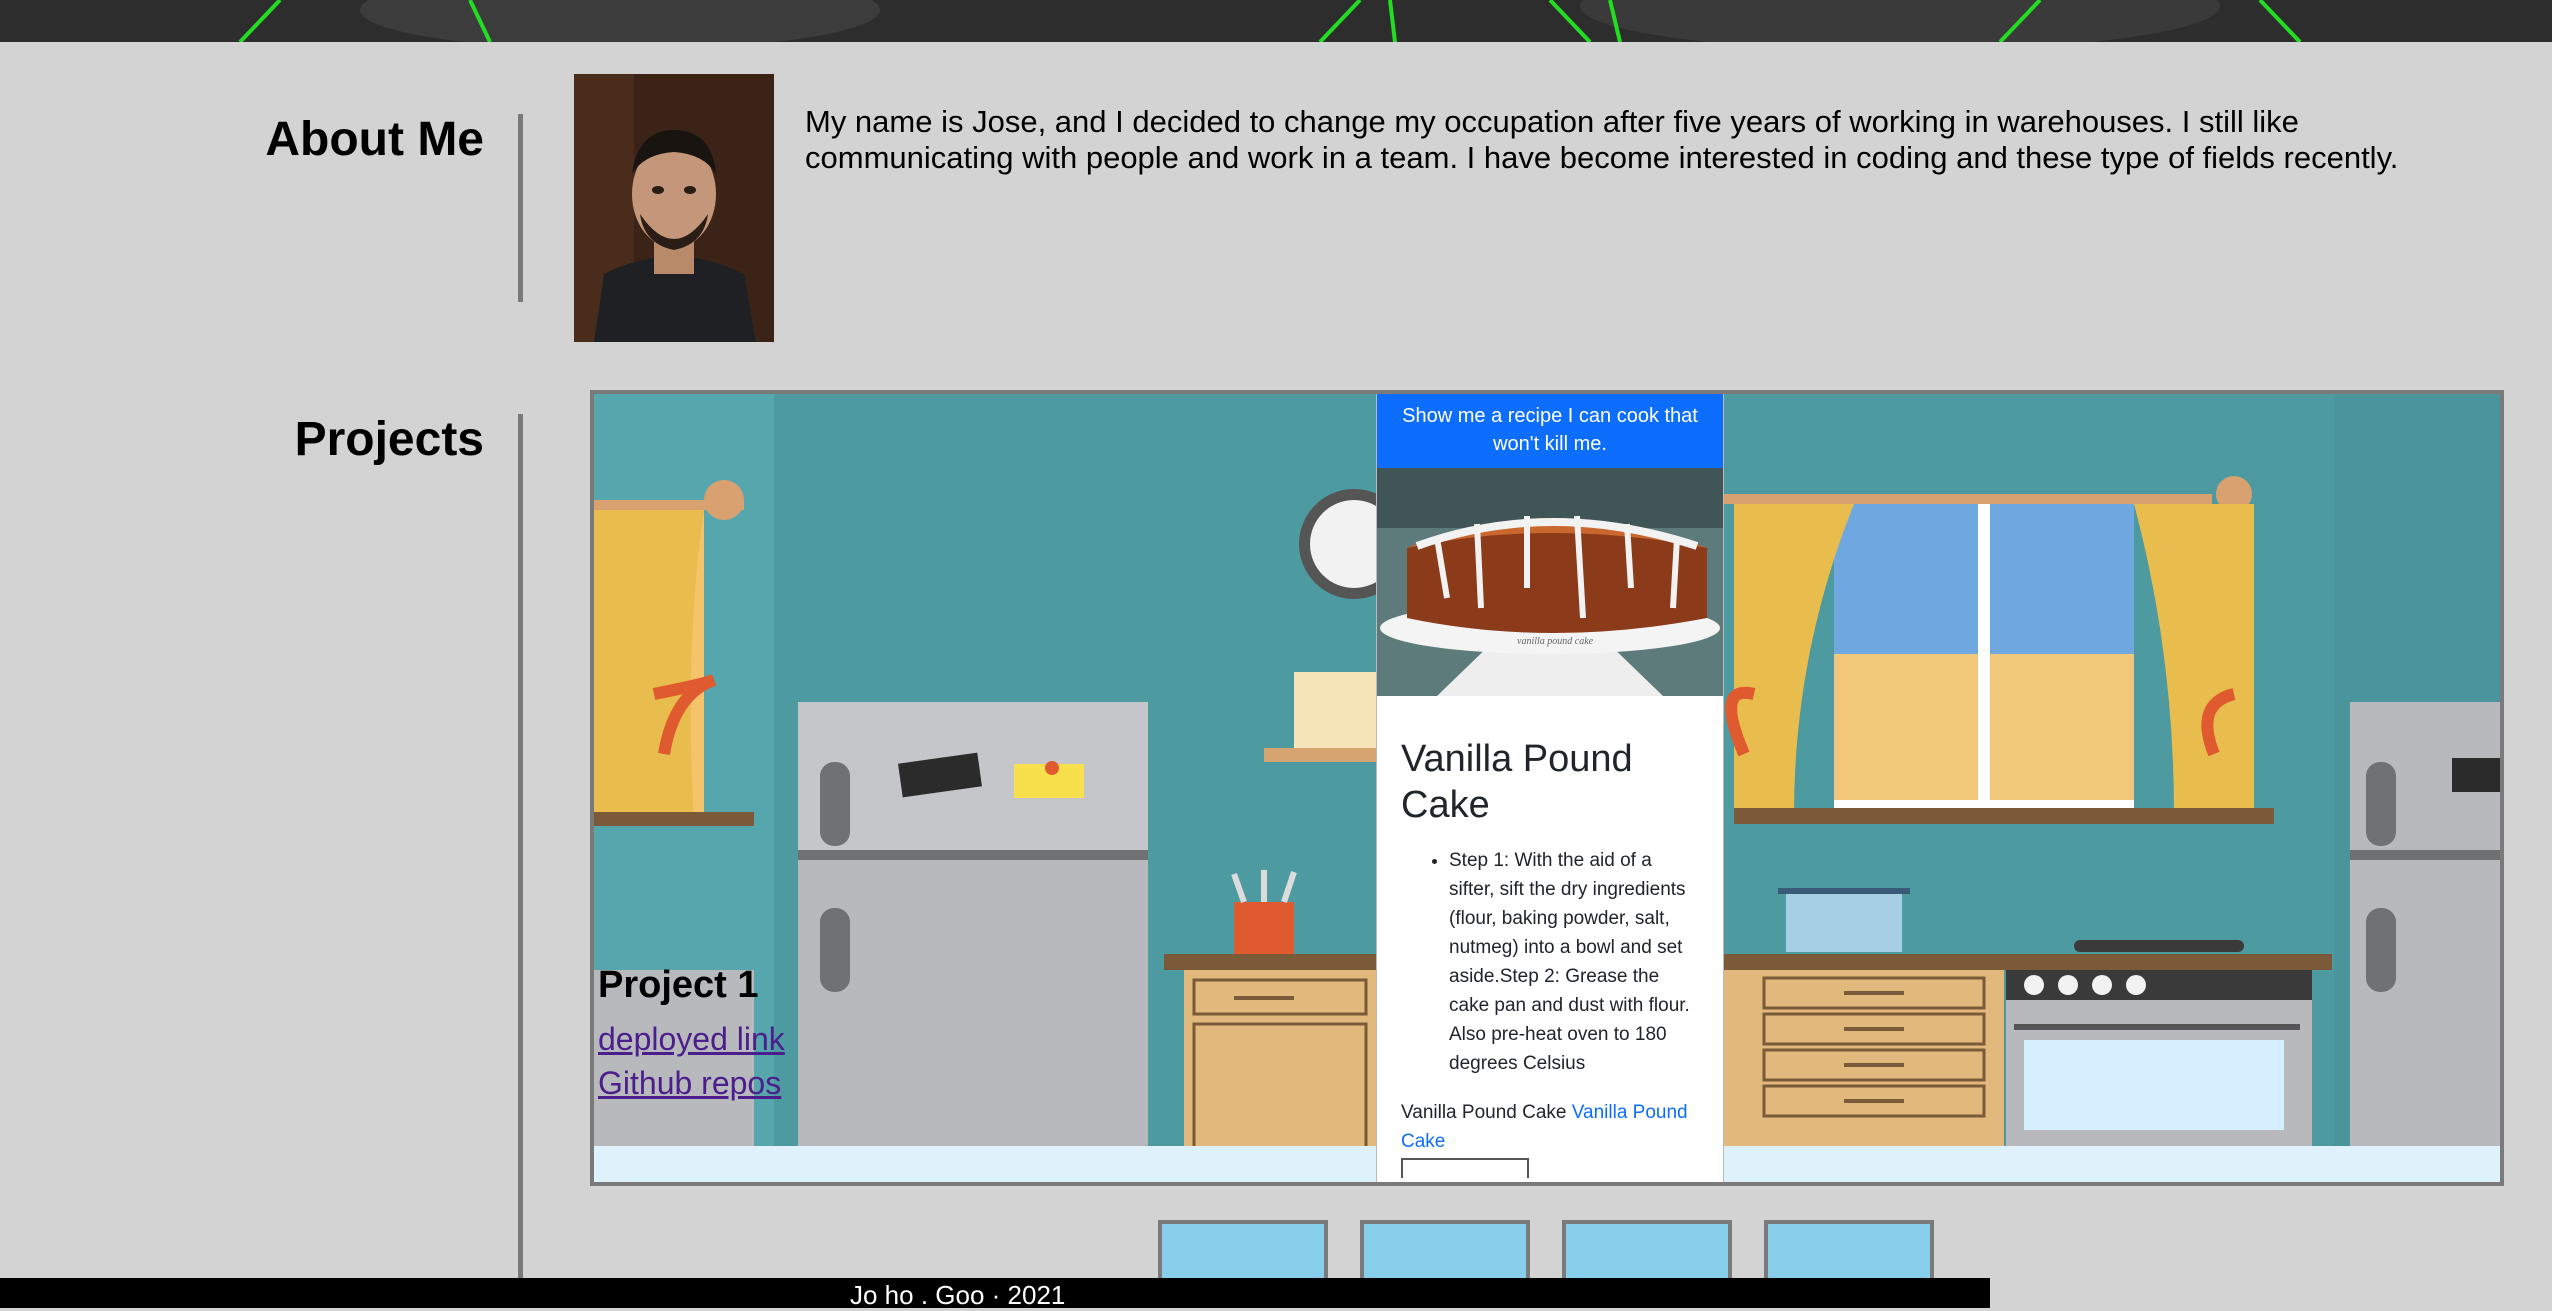  I want to click on cake-image: vanilla pound cake, so click(1550, 582).